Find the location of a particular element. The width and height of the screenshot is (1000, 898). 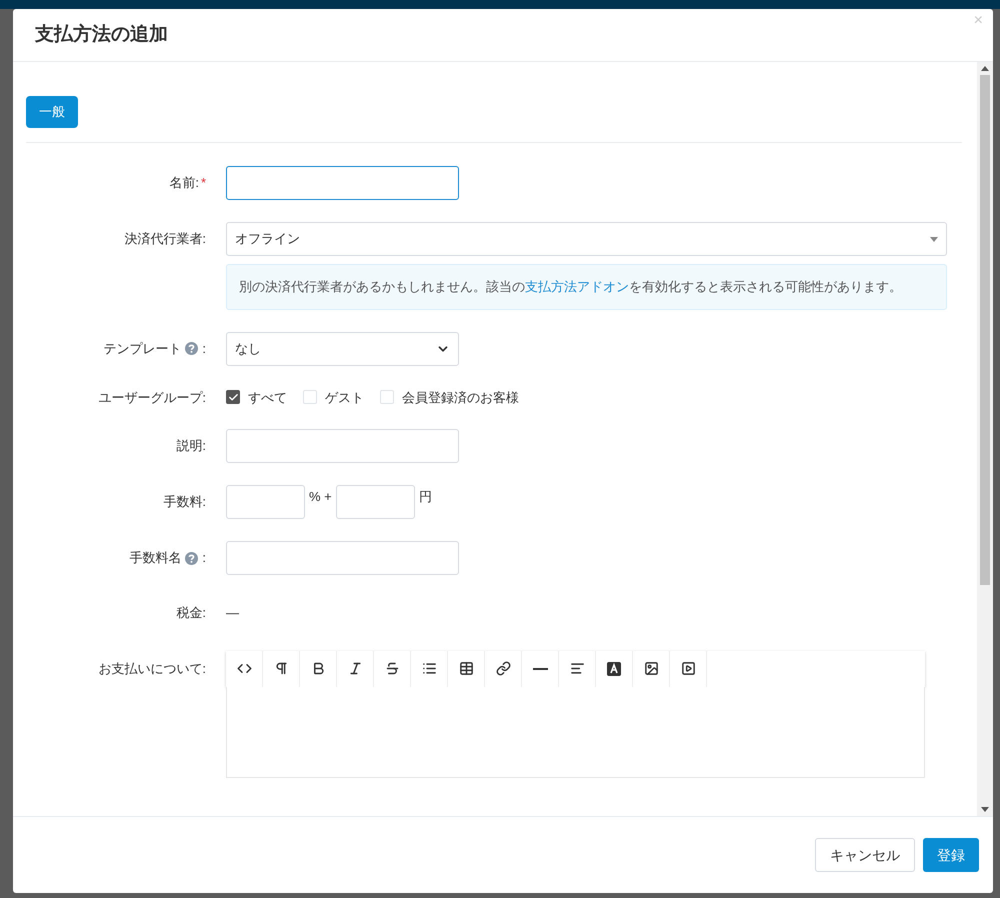

checkbox-label: 会員登録済のお客様 is located at coordinates (460, 397).